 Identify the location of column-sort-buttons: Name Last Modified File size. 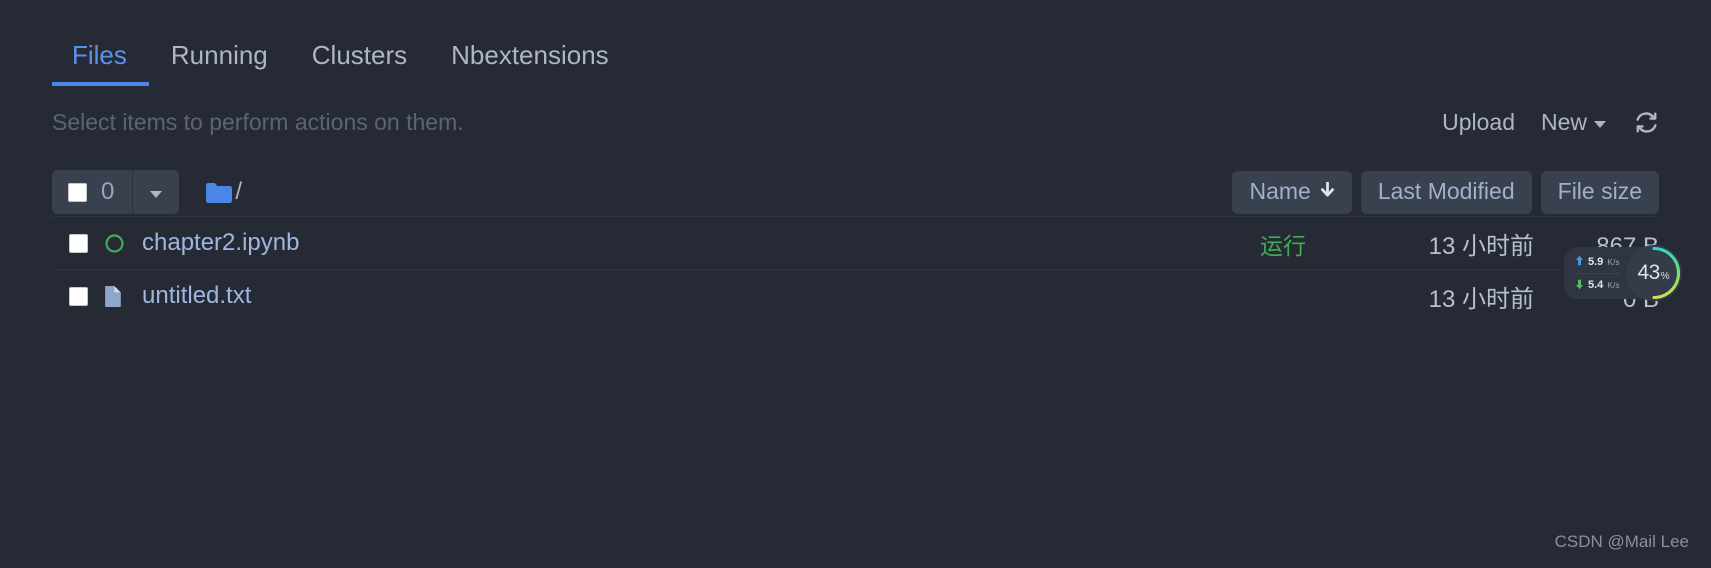
(1445, 192).